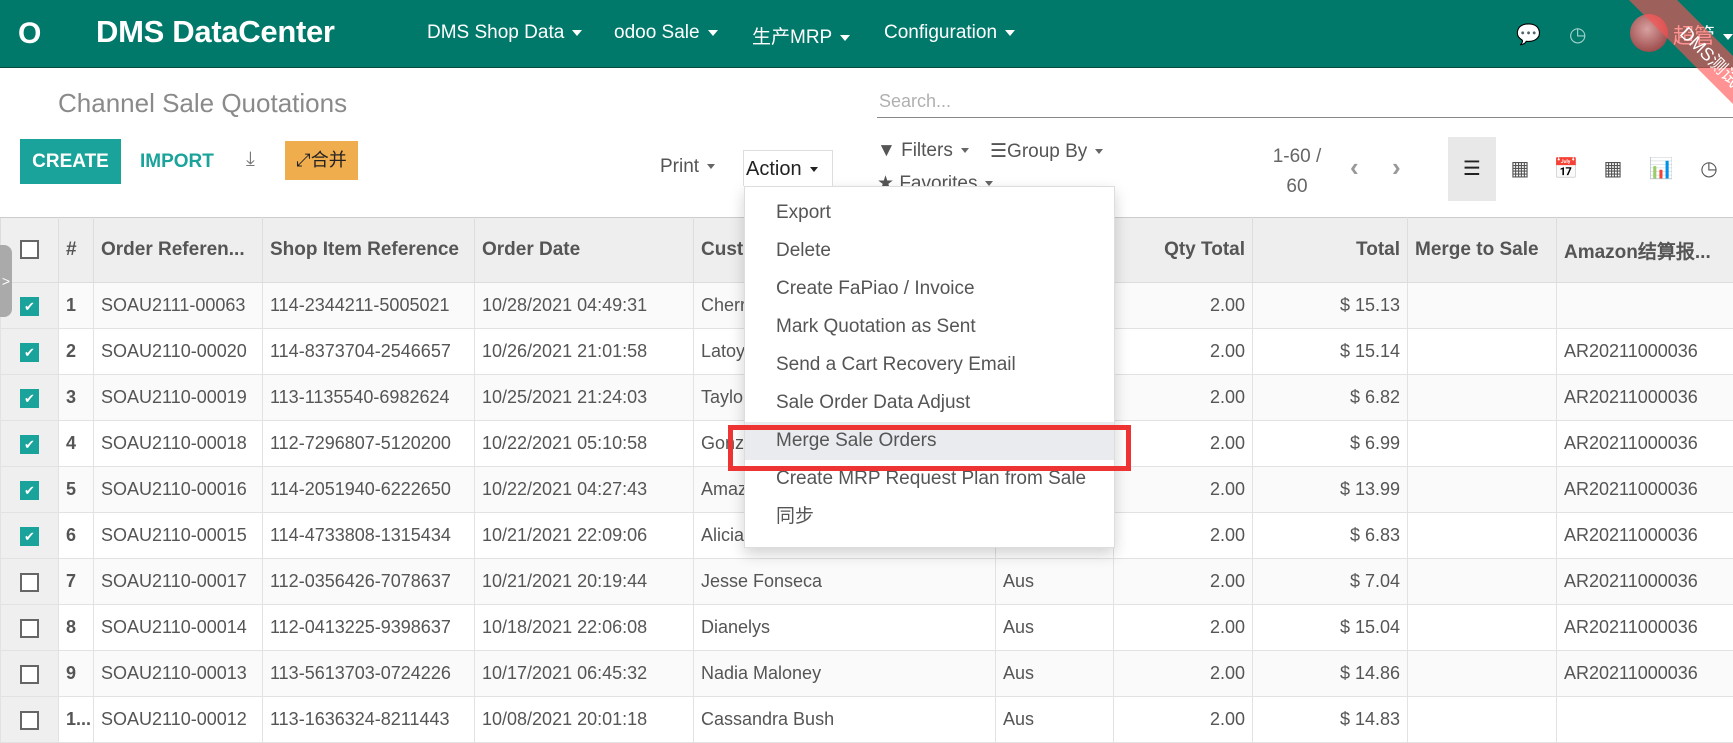  Describe the element at coordinates (33, 34) in the screenshot. I see `odoo-logo-icon: O` at that location.